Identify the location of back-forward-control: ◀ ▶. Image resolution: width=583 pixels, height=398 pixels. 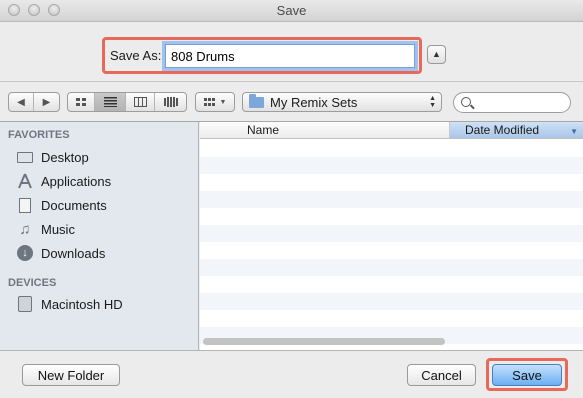
(34, 102).